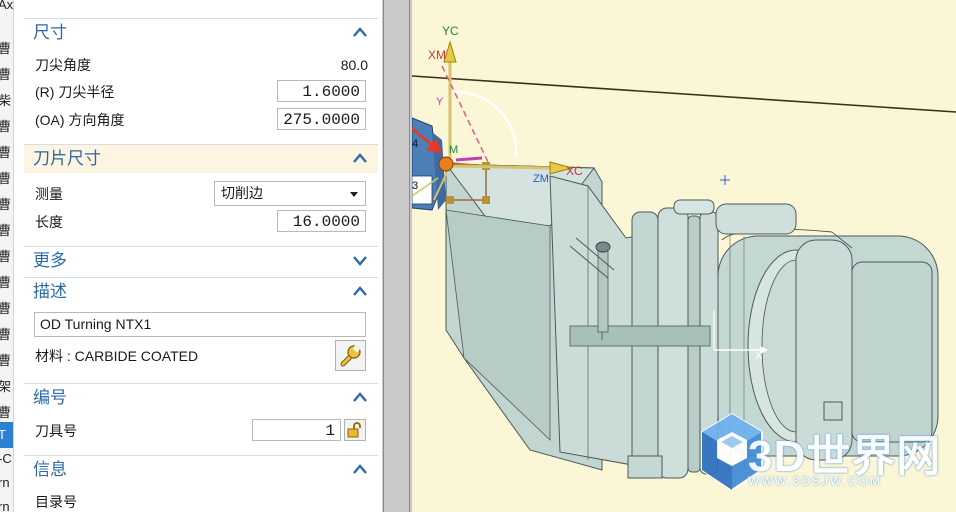  Describe the element at coordinates (201, 158) in the screenshot. I see `section-header-insert-size: 刀片尺寸` at that location.